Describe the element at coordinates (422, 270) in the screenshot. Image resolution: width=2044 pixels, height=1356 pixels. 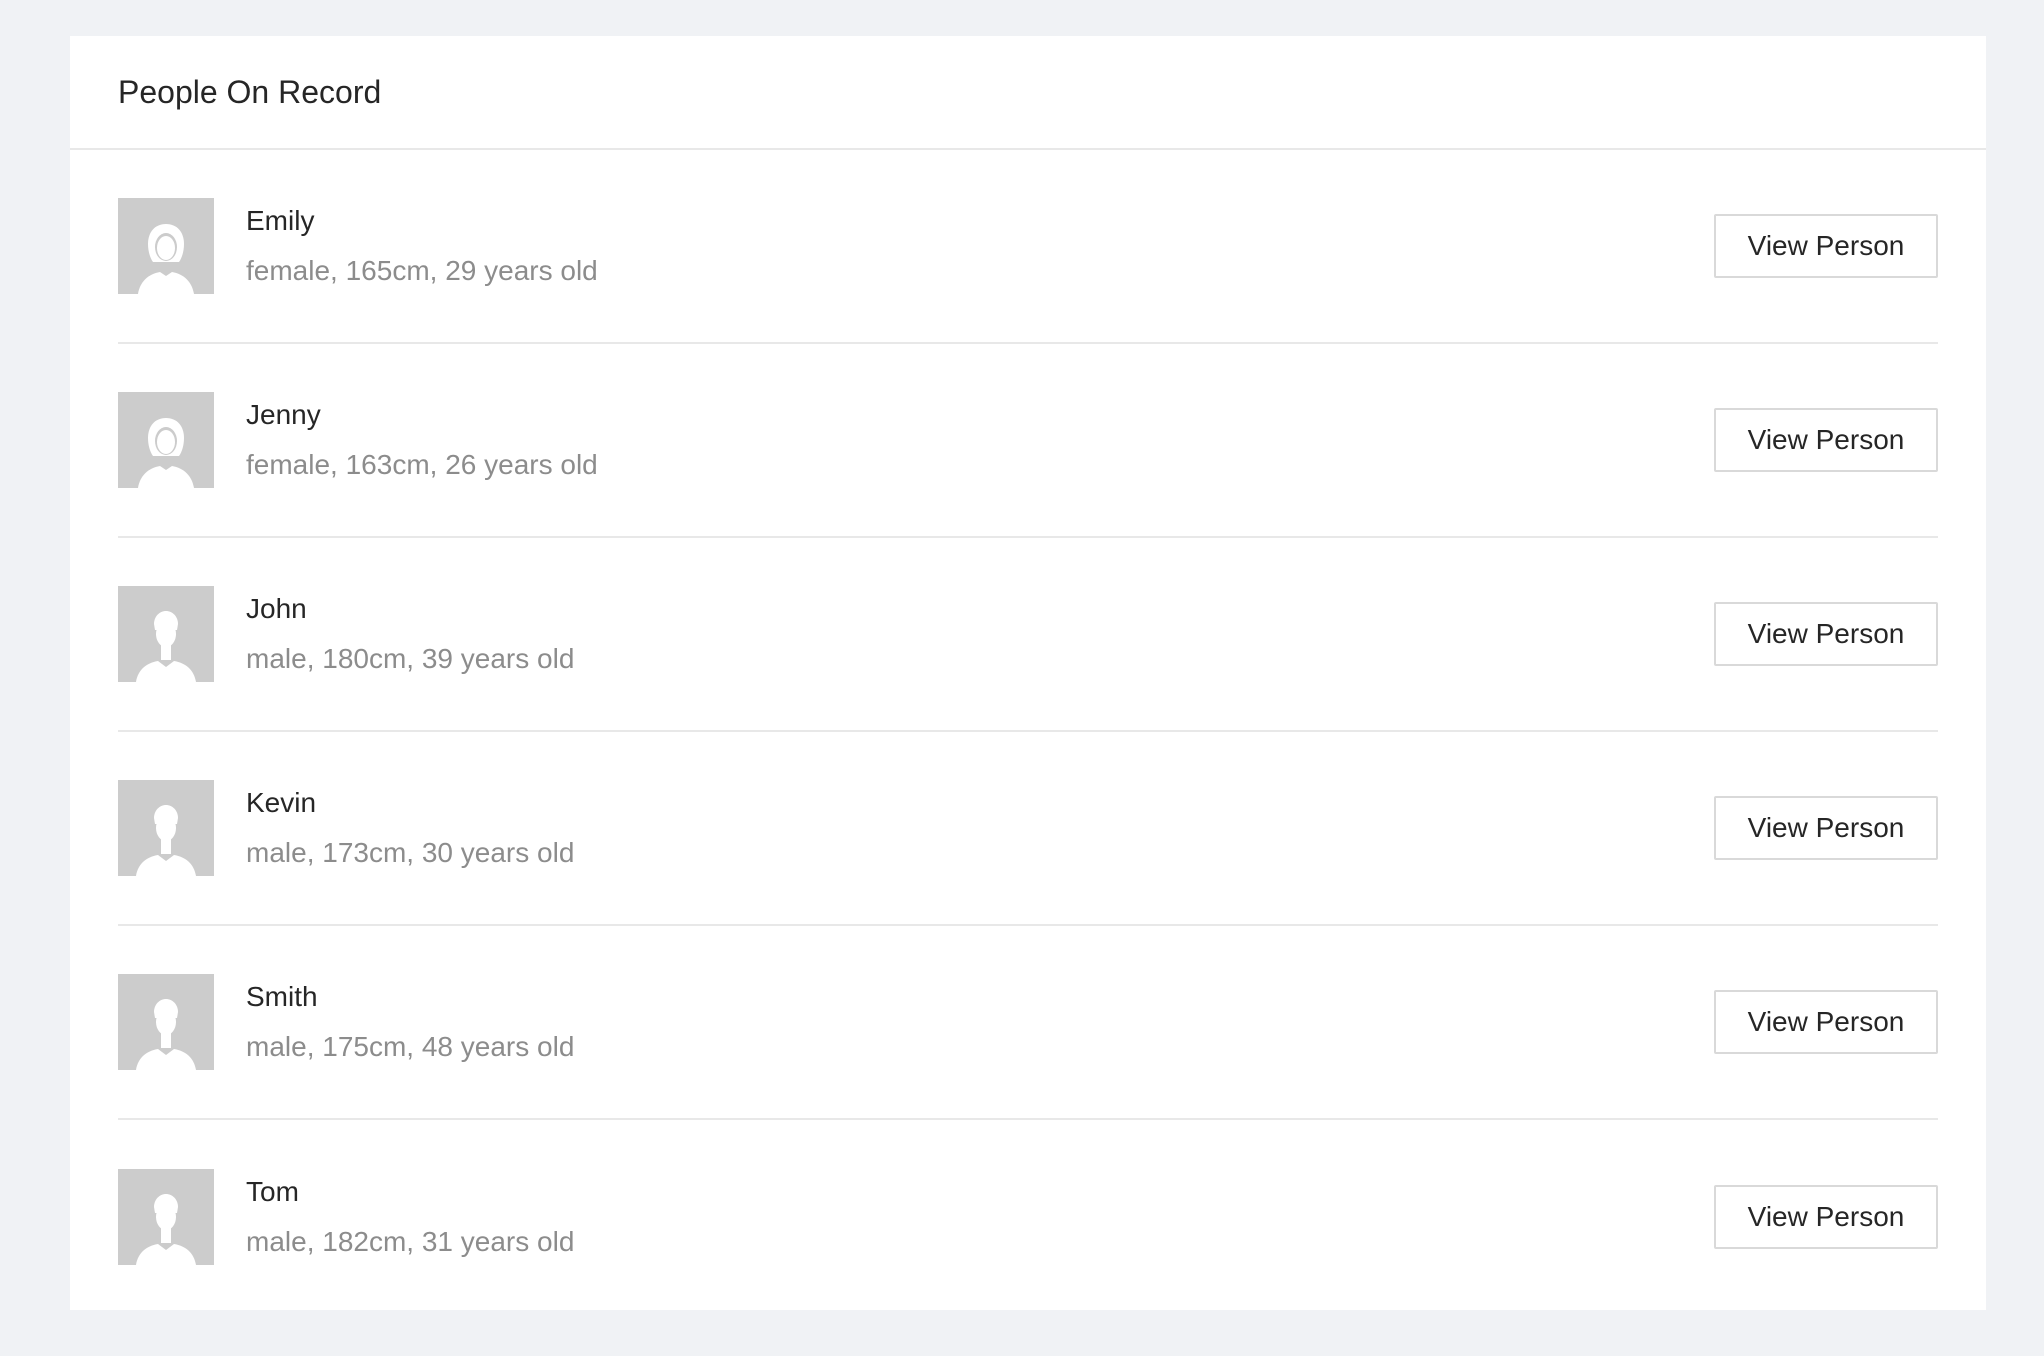
I see `person-description: female, 165cm, 29 years old` at that location.